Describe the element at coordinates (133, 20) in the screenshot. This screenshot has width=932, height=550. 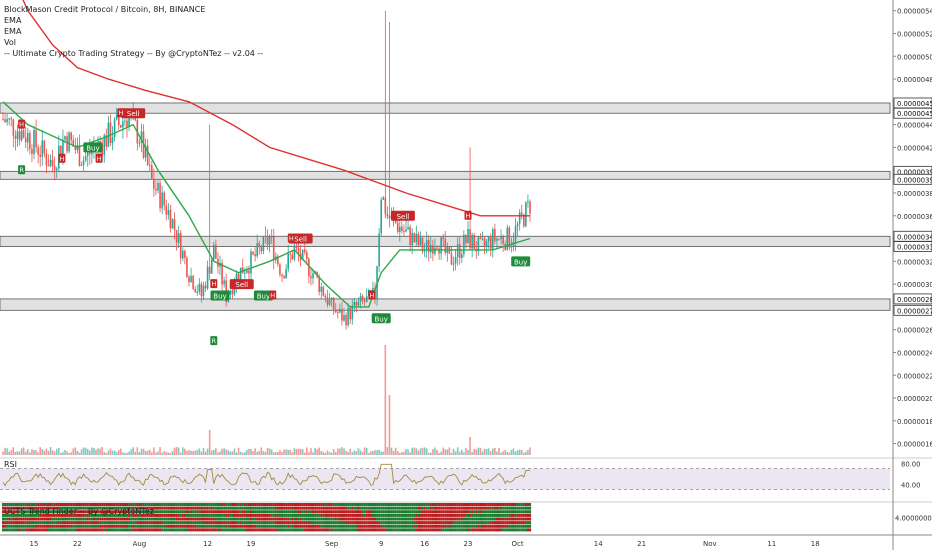
I see `ema-fast-legend: EMA` at that location.